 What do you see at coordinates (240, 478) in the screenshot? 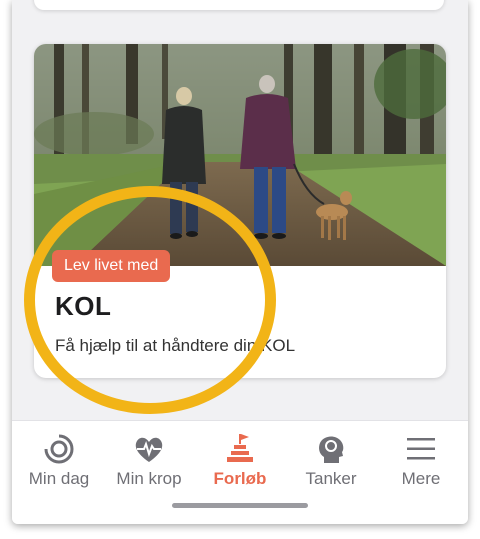
I see `tab-label: Forløb` at bounding box center [240, 478].